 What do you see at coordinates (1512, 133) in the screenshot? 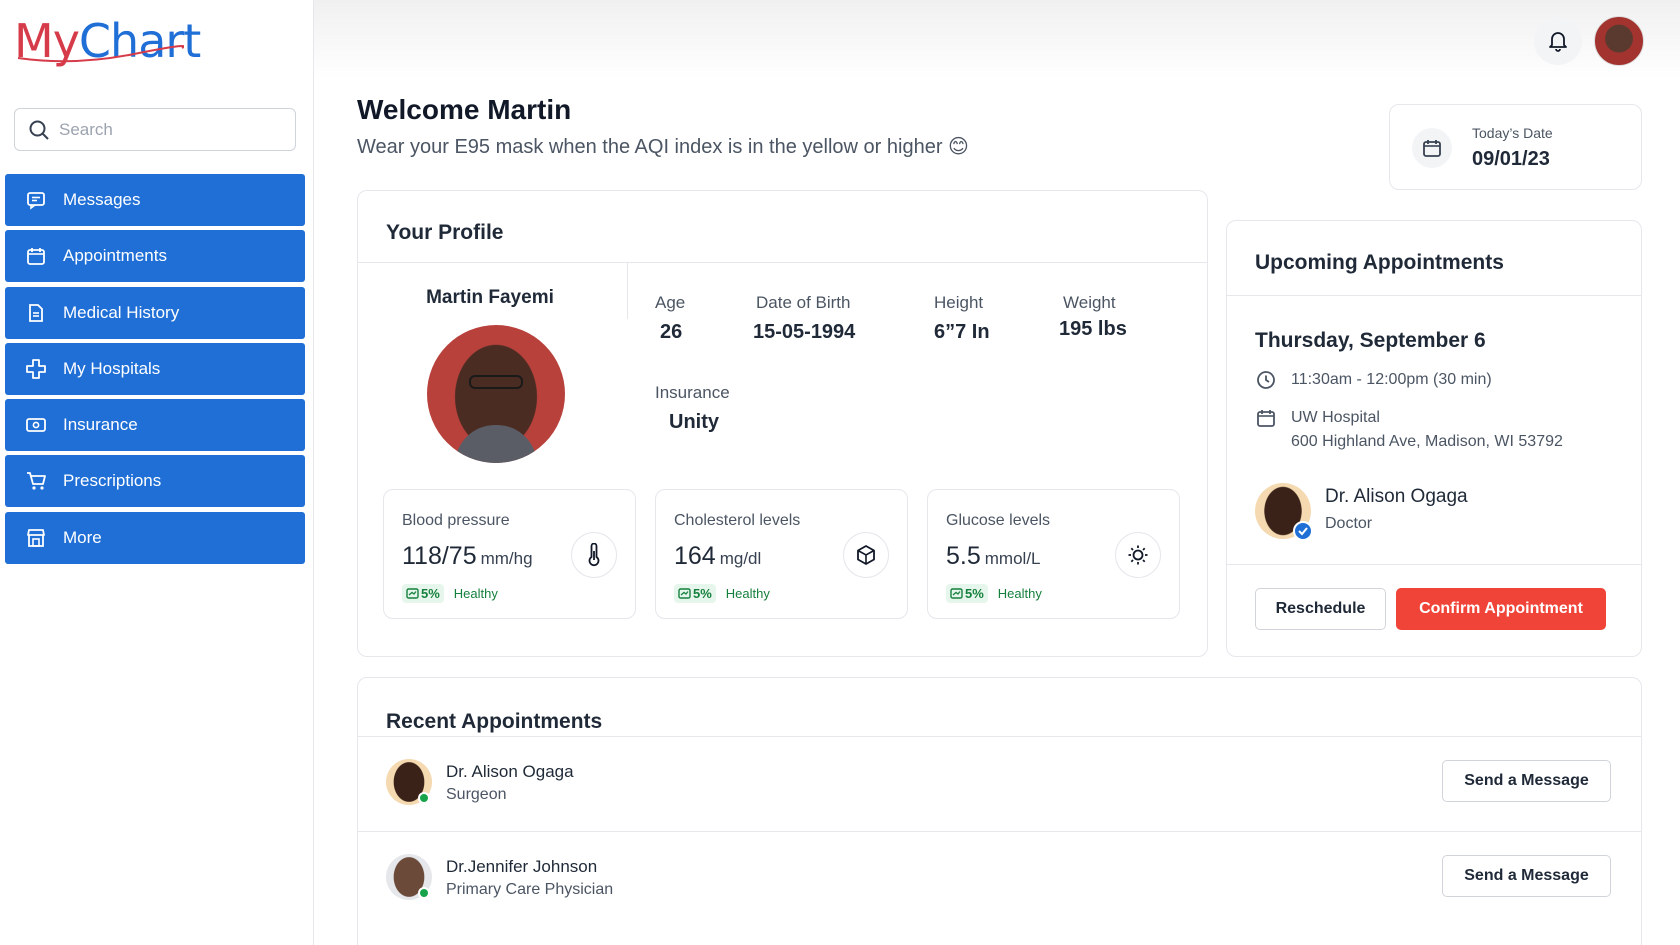
I see `date-label: Today’s Date` at bounding box center [1512, 133].